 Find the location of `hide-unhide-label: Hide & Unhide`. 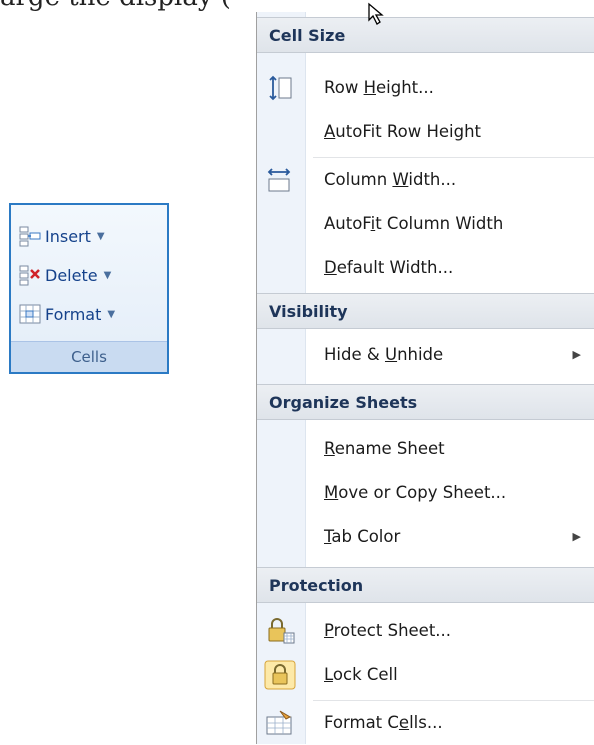

hide-unhide-label: Hide & Unhide is located at coordinates (384, 354).